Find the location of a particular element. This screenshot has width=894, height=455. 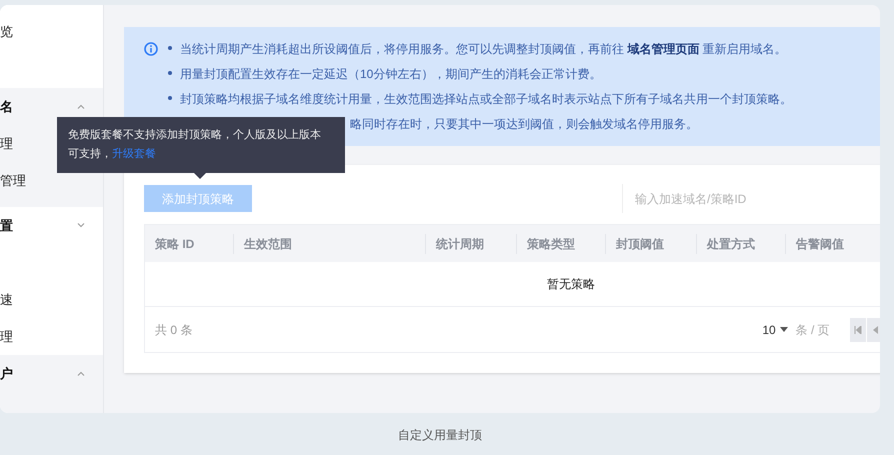

sidebar-group-label: 户 is located at coordinates (6, 373).